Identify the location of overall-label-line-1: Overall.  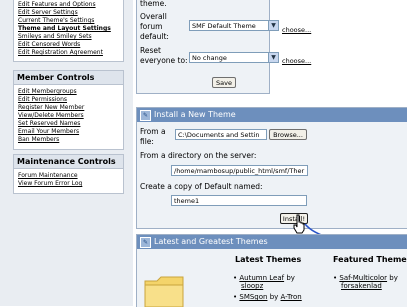
(153, 16).